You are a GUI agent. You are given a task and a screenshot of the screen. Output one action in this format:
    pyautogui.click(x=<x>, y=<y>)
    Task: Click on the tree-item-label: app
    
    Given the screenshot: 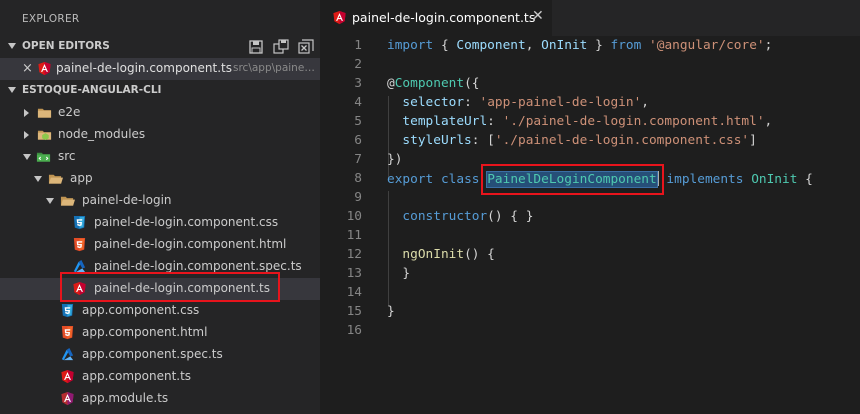 What is the action you would take?
    pyautogui.click(x=81, y=178)
    